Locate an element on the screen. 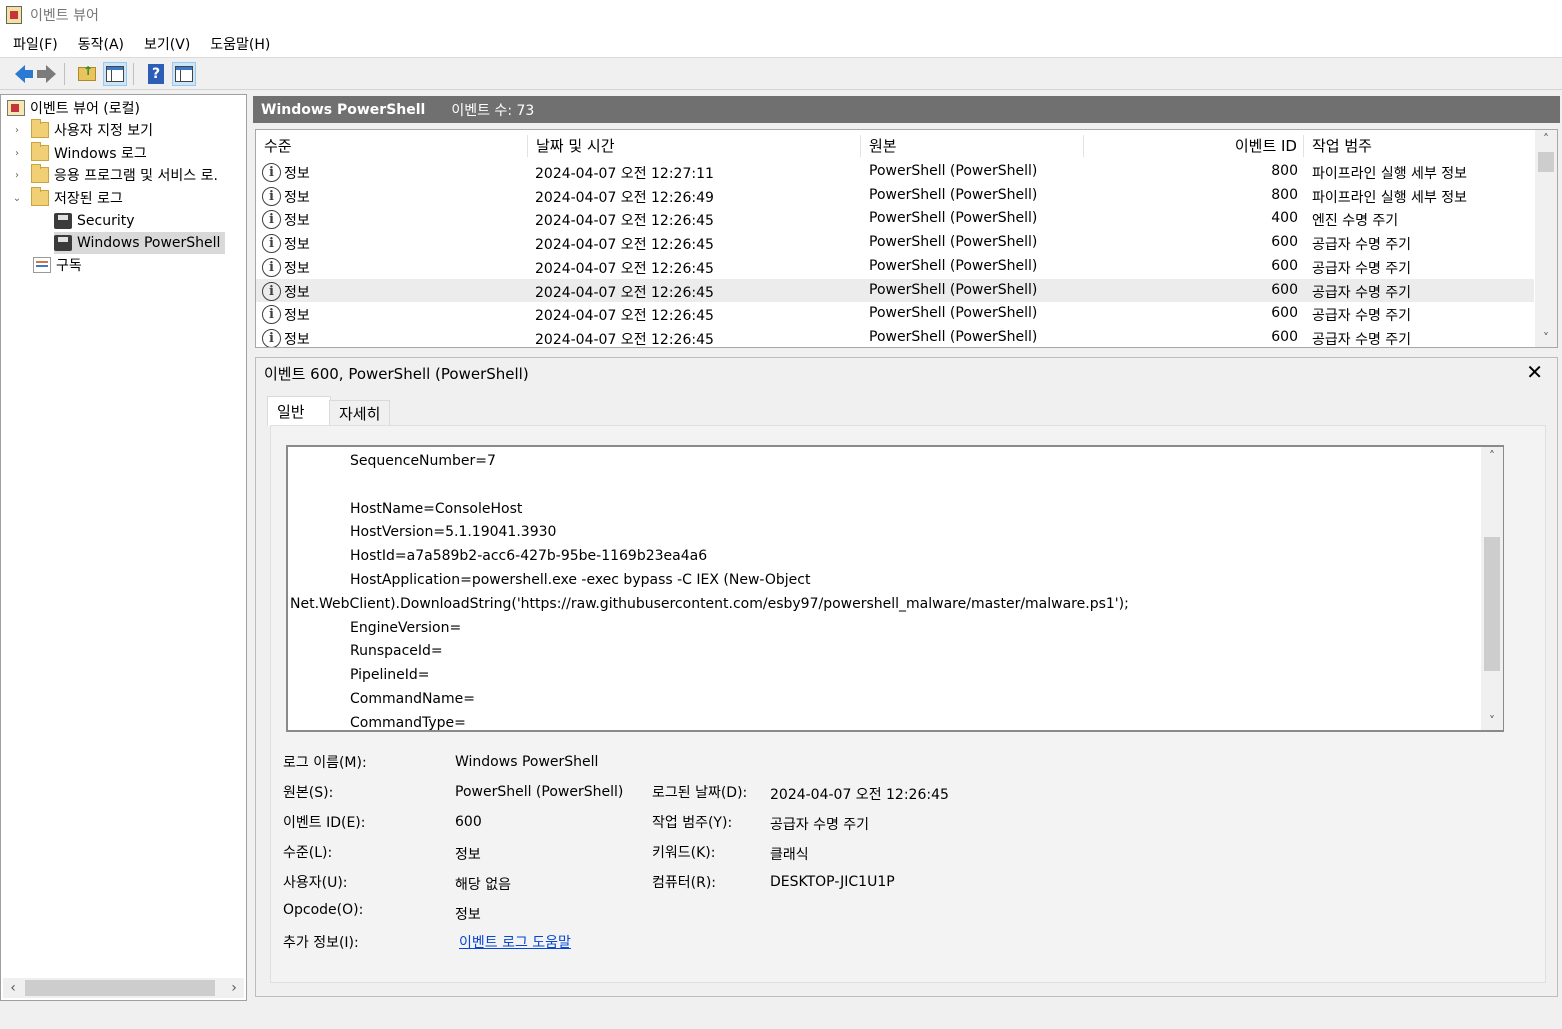  event-list-scrollbar: ˄ ˅ is located at coordinates (1546, 238).